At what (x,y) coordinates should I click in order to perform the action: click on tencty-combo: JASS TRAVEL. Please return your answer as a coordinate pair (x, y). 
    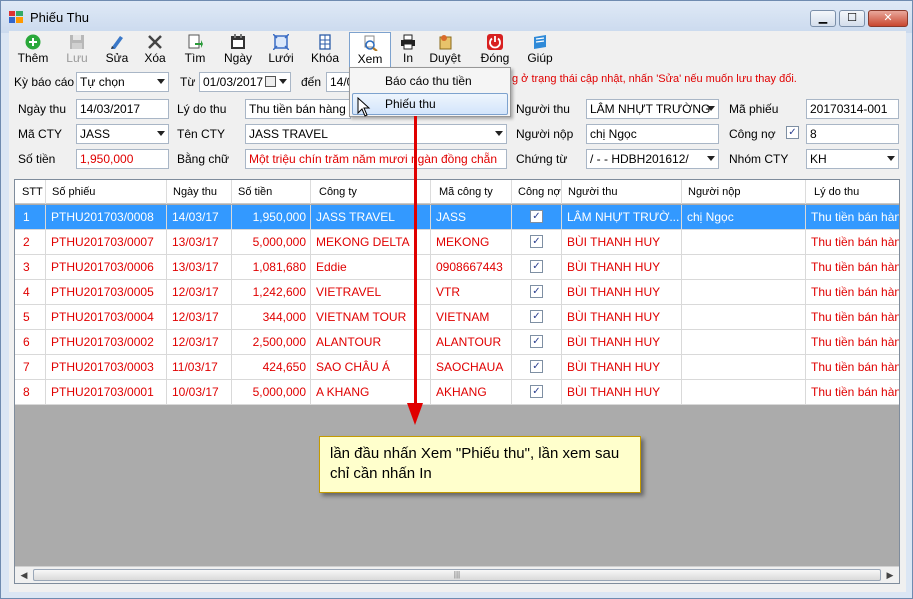
    Looking at the image, I should click on (376, 134).